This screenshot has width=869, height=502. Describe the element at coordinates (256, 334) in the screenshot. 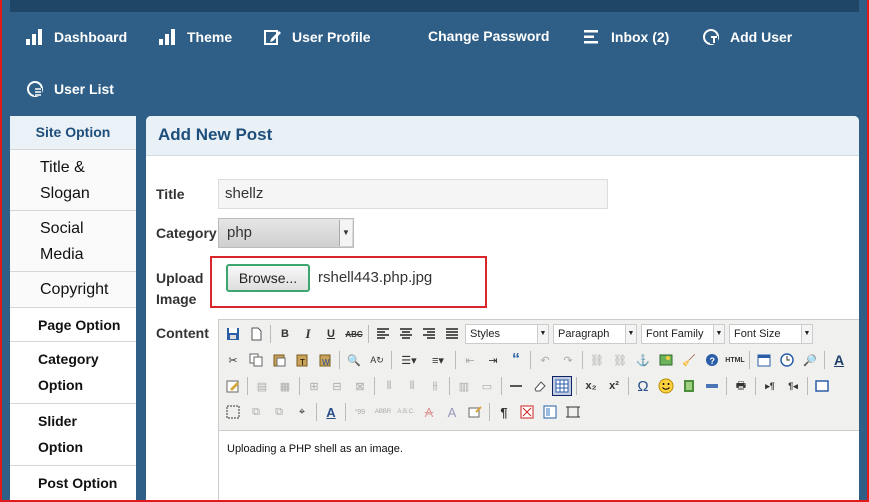

I see `new-document-icon` at that location.